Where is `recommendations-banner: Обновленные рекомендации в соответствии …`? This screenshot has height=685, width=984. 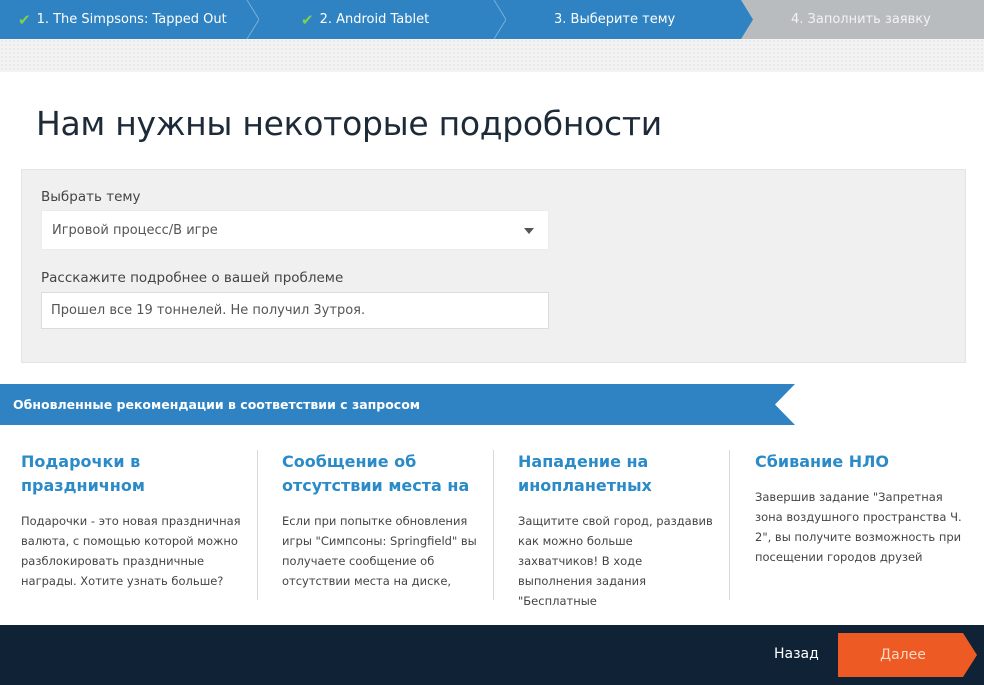 recommendations-banner: Обновленные рекомендации в соответствии … is located at coordinates (397, 404).